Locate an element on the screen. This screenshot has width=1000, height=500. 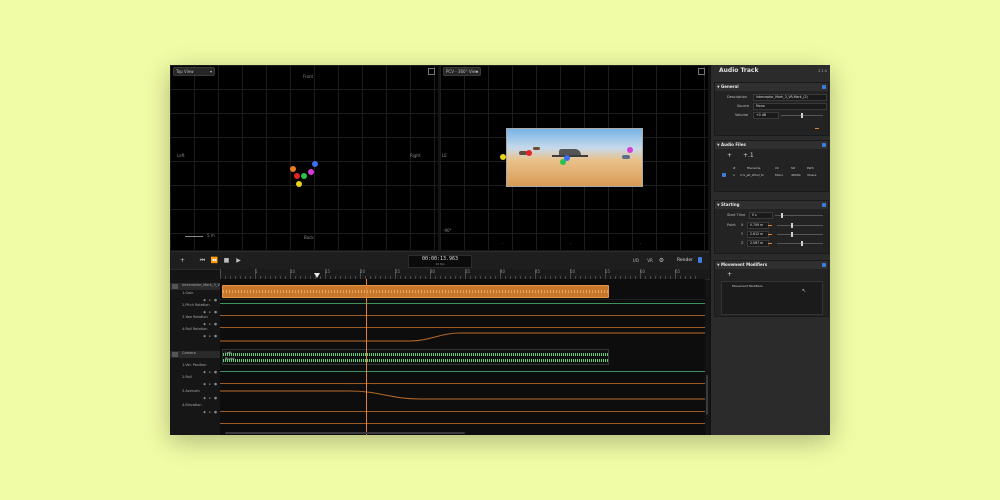
add-multiple-files-button: +.1 is located at coordinates (748, 155).